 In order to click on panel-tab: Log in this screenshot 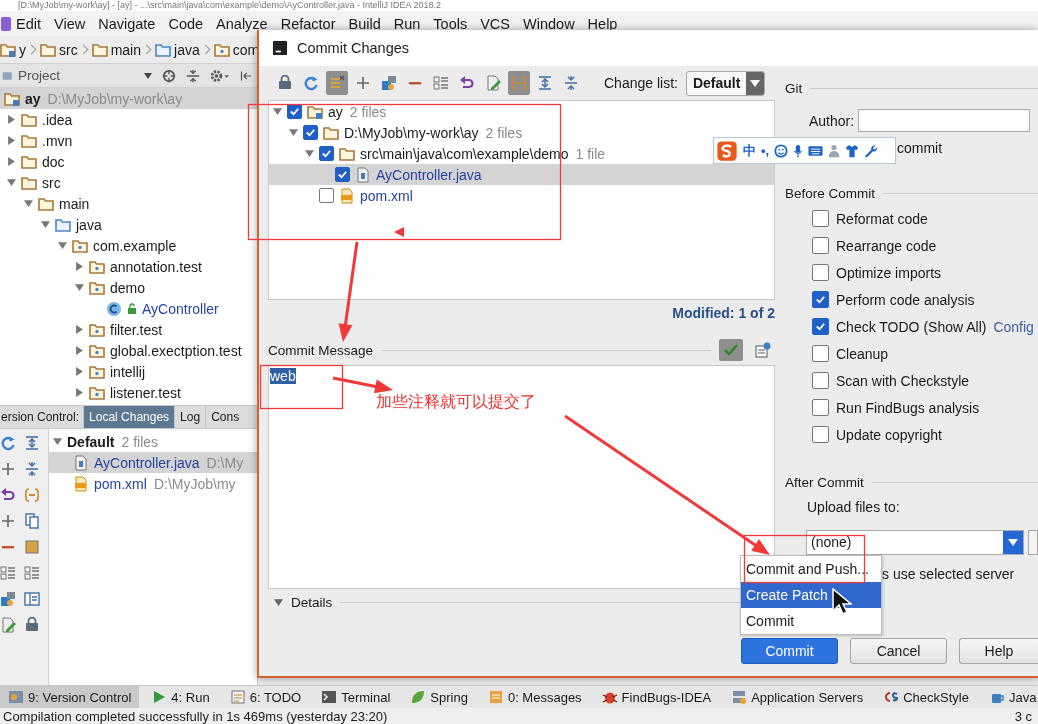, I will do `click(190, 417)`.